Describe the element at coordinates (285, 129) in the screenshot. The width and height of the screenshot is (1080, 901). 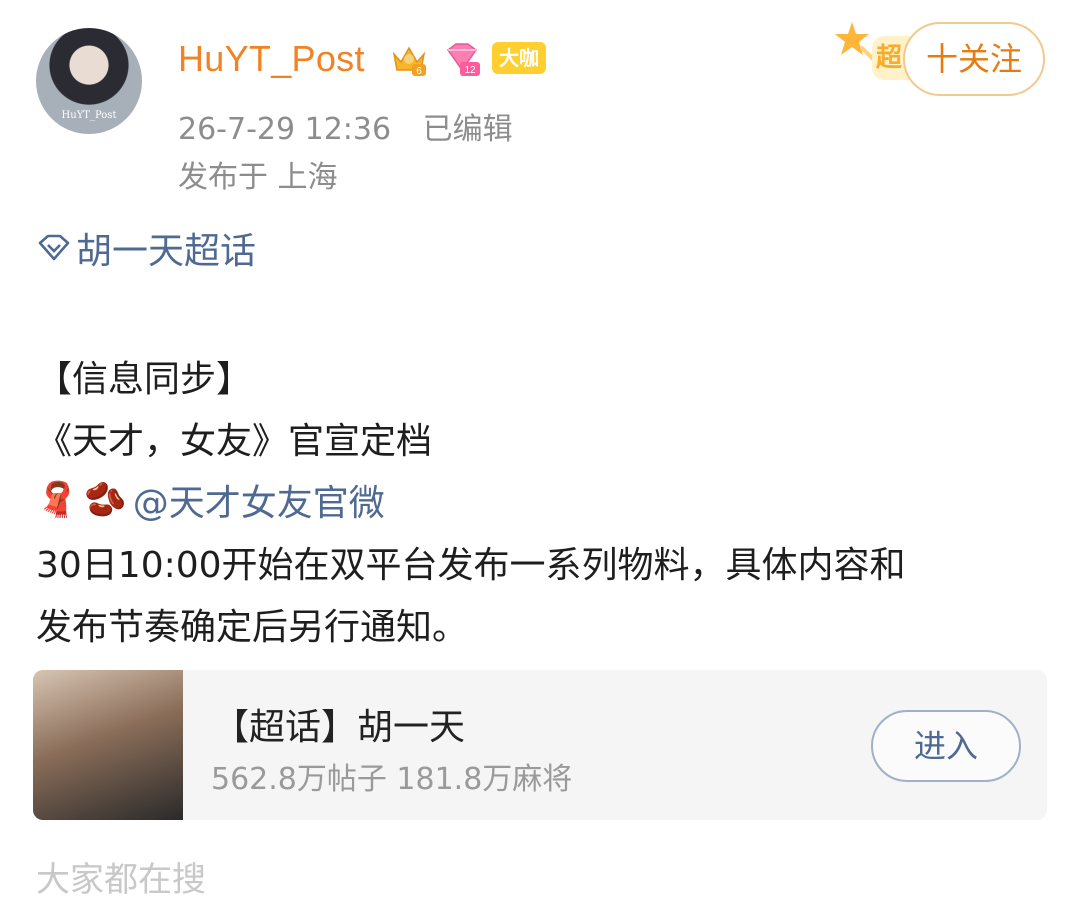
I see `post-timestamp: 26-7-29 12:36` at that location.